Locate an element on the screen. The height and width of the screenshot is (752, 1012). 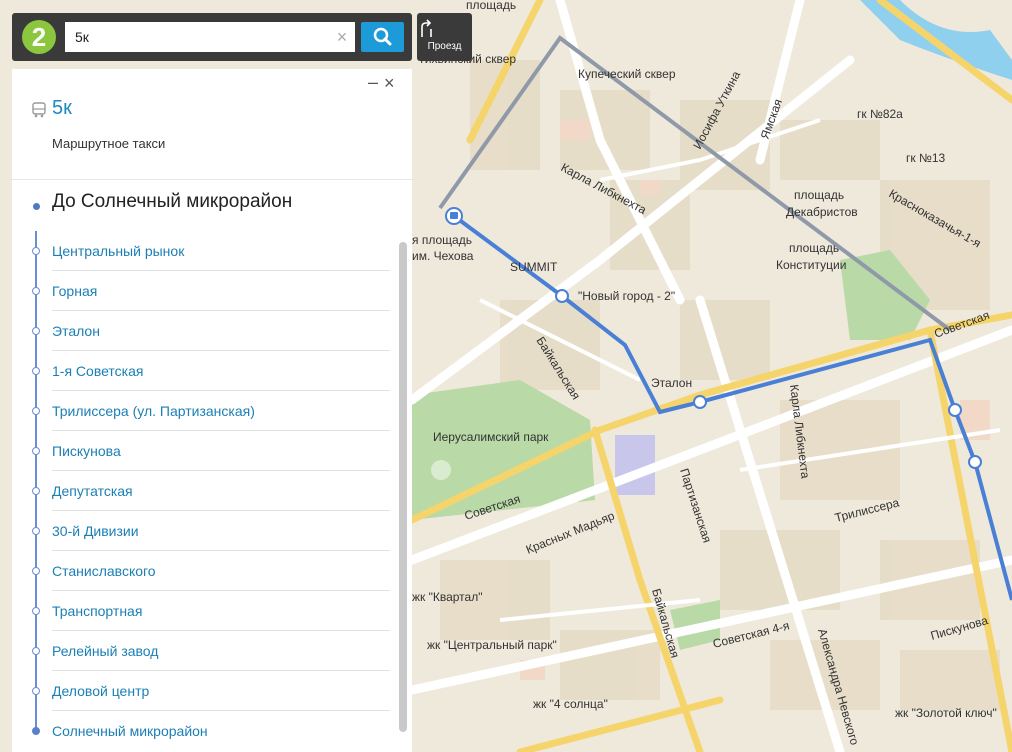
map-label: "Новый город - 2" is located at coordinates (626, 296).